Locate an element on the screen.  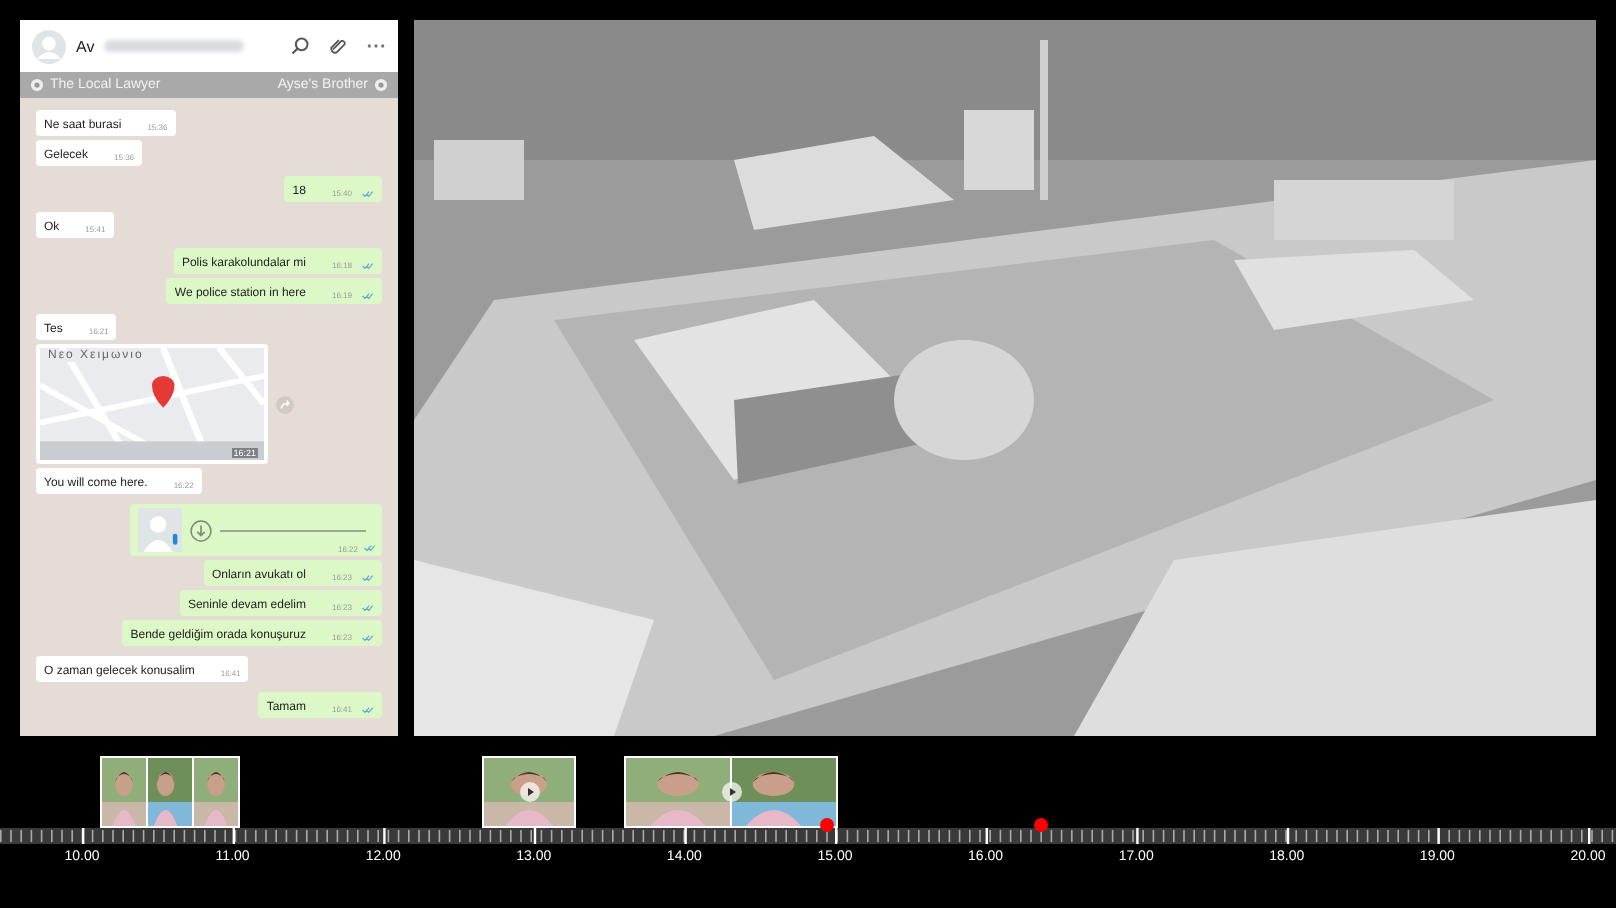
redacted-name-icon is located at coordinates (174, 46).